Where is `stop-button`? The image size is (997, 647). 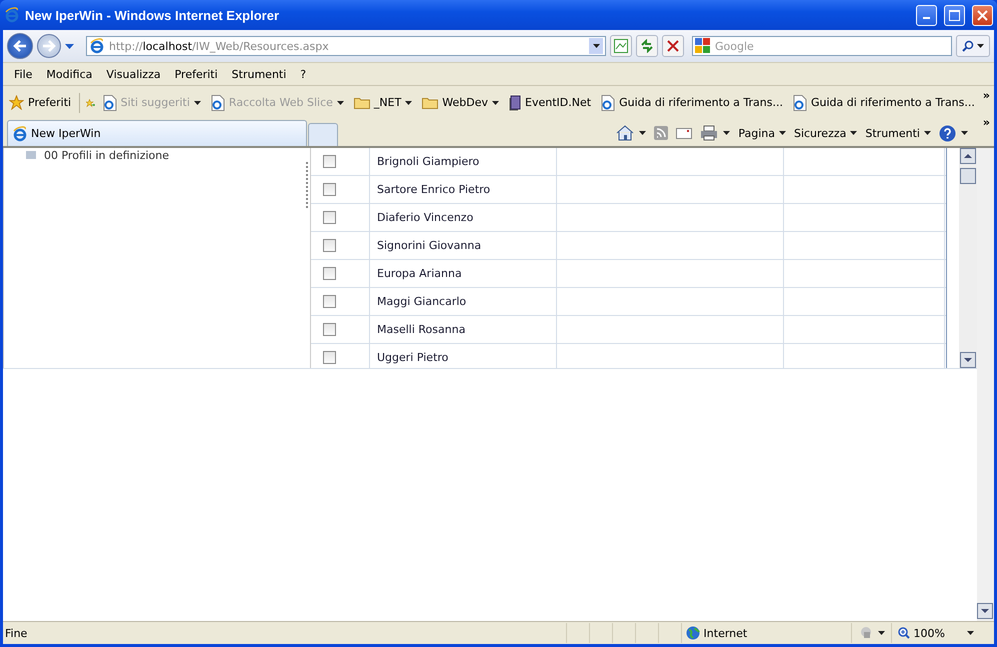 stop-button is located at coordinates (673, 46).